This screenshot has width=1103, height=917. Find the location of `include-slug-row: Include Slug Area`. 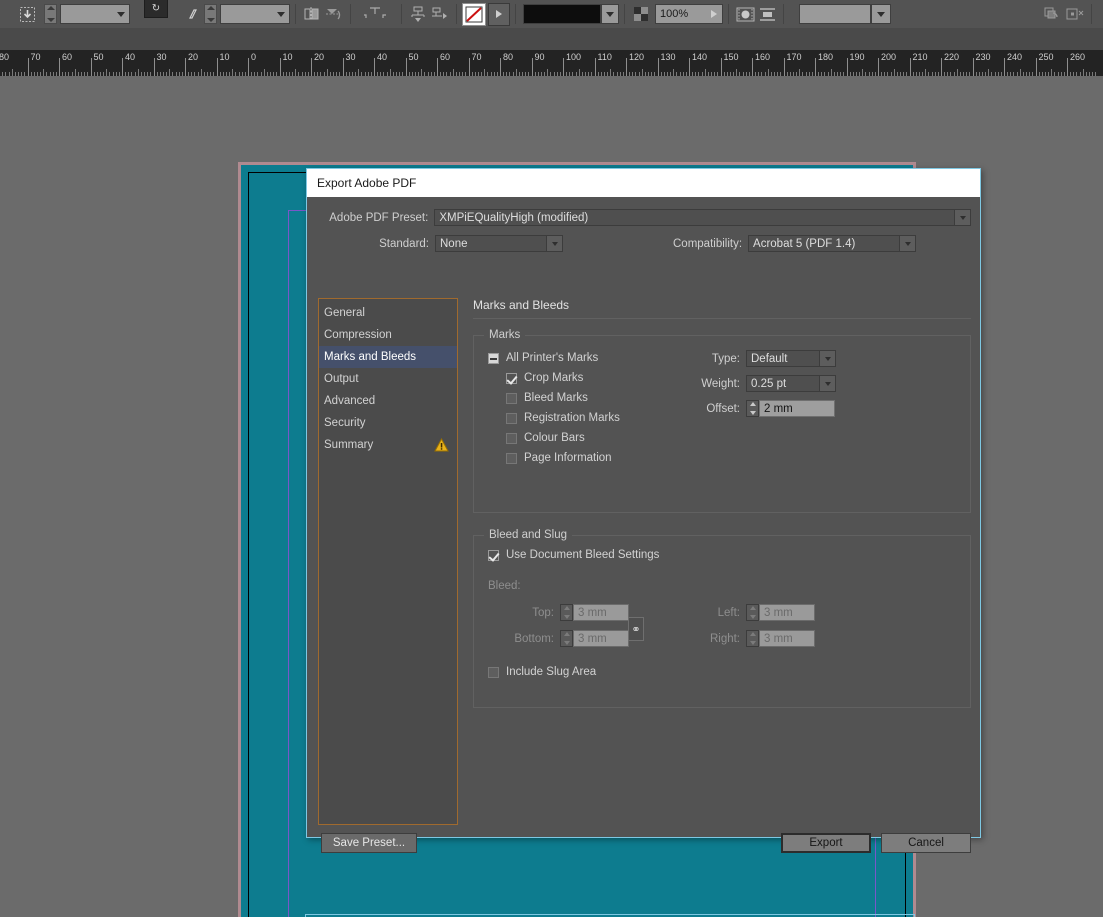

include-slug-row: Include Slug Area is located at coordinates (542, 672).